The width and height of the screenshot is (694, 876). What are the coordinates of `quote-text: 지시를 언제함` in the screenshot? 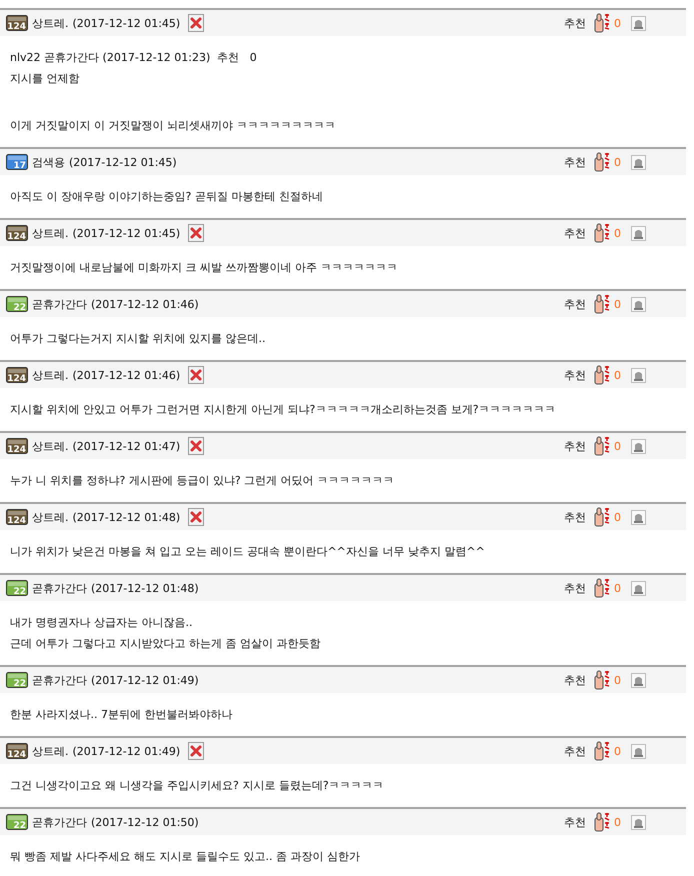 It's located at (45, 79).